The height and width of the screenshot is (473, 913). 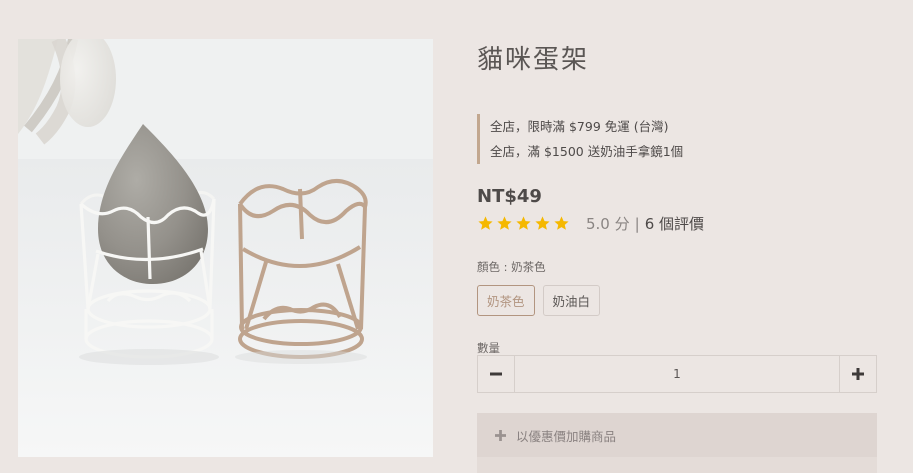 What do you see at coordinates (608, 224) in the screenshot?
I see `rating-score: 5.0 分` at bounding box center [608, 224].